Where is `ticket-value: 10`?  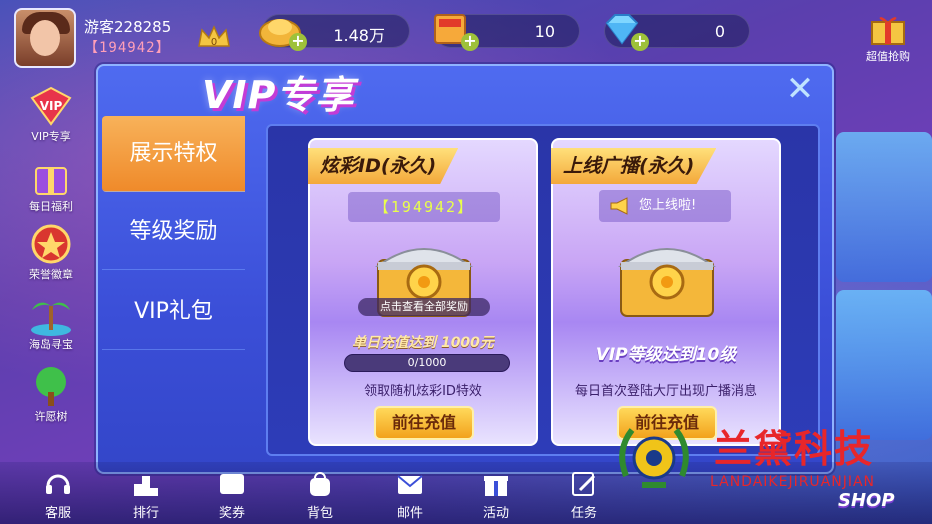 ticket-value: 10 is located at coordinates (544, 31).